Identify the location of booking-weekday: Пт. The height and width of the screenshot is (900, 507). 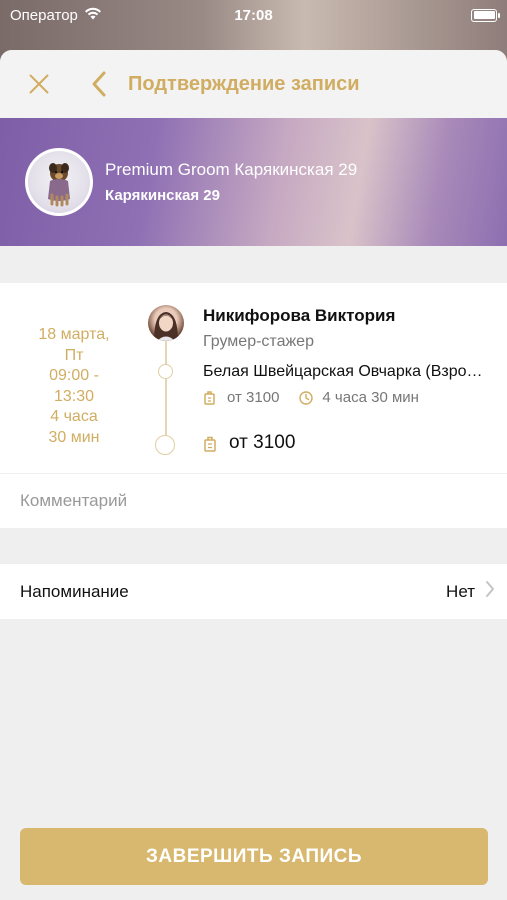
(74, 355).